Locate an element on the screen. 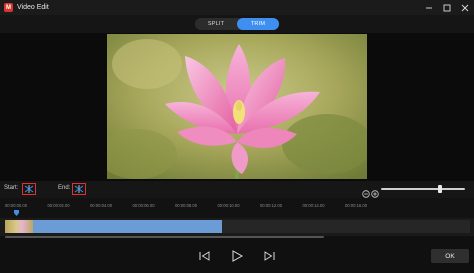  close-icon is located at coordinates (465, 7).